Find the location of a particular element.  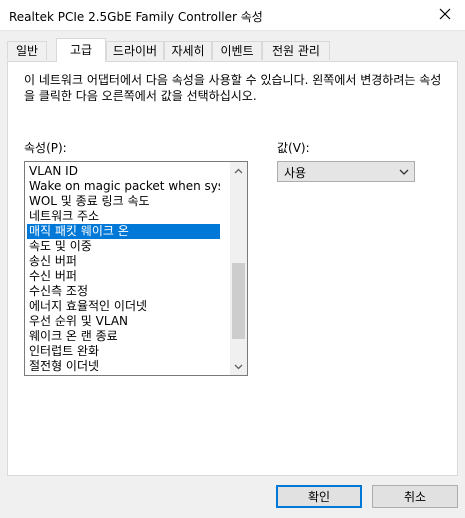

tab-label: 전원 관리 is located at coordinates (296, 51).